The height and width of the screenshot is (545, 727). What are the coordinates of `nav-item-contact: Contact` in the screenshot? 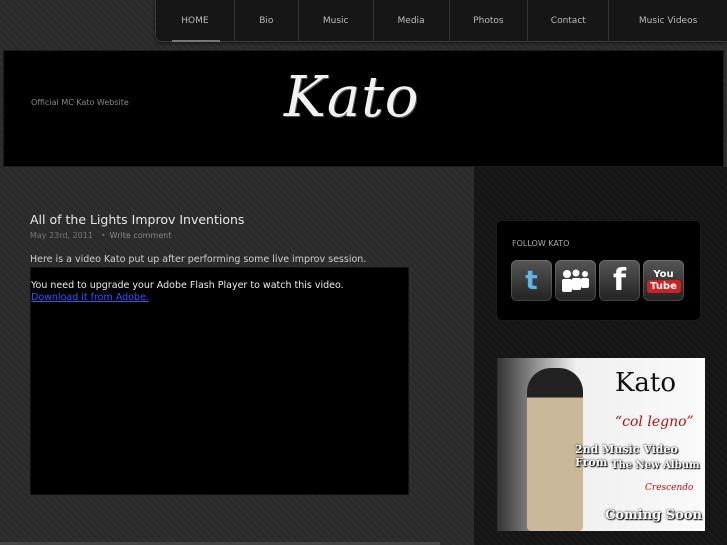 It's located at (569, 21).